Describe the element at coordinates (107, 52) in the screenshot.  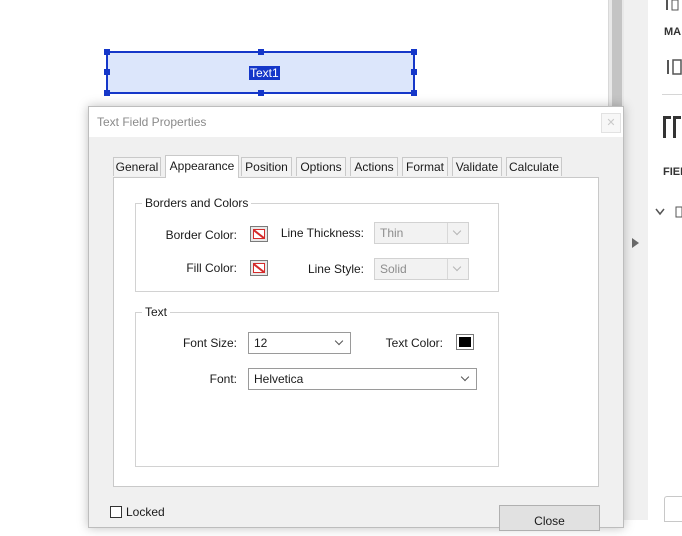
I see `resize-handle-top-left` at that location.